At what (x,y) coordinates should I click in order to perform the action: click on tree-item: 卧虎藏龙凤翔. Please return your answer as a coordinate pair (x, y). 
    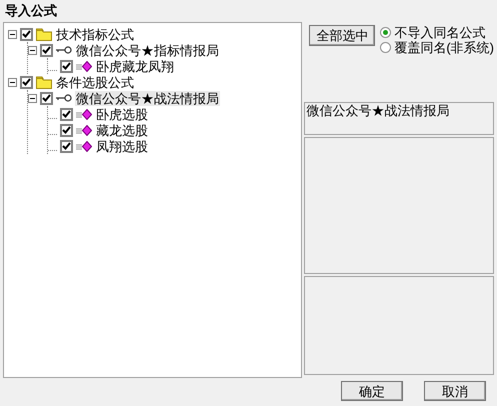
    Looking at the image, I should click on (135, 66).